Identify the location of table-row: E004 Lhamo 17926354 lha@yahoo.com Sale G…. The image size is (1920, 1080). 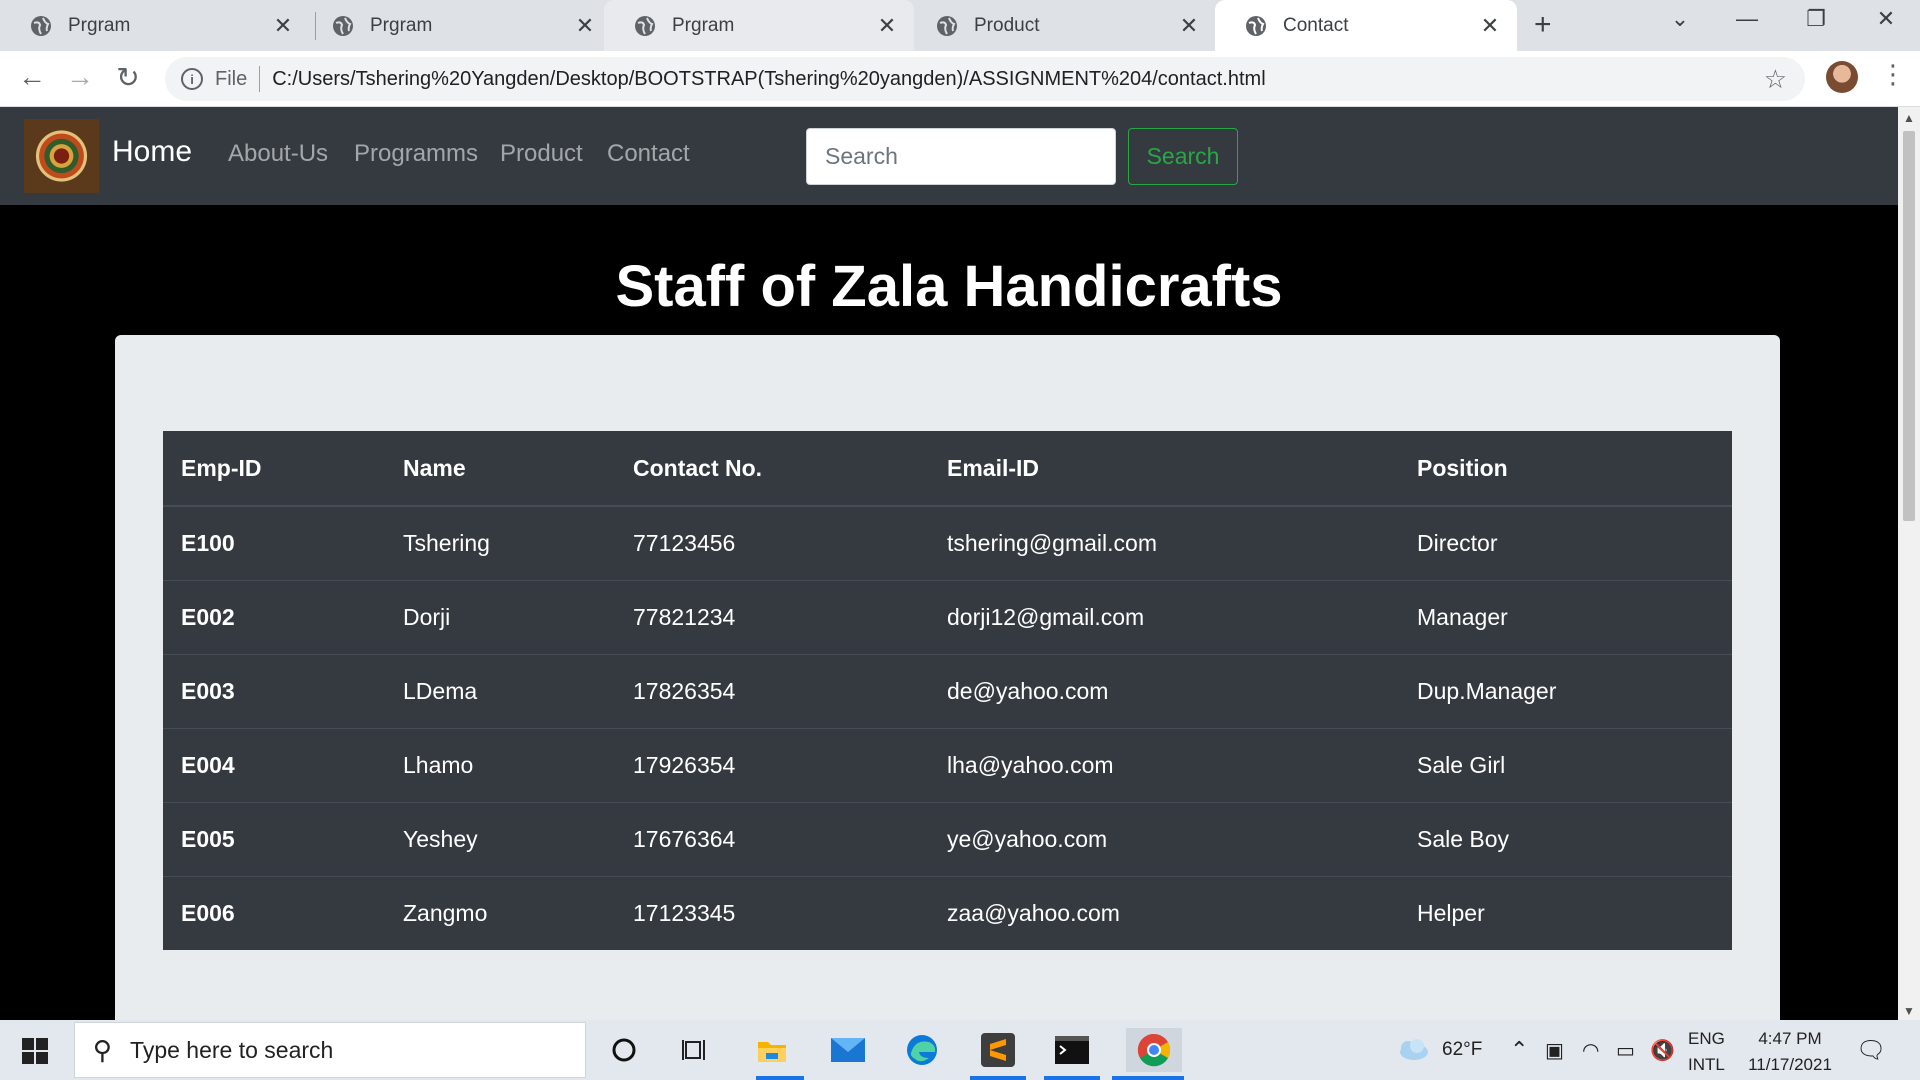
(947, 764).